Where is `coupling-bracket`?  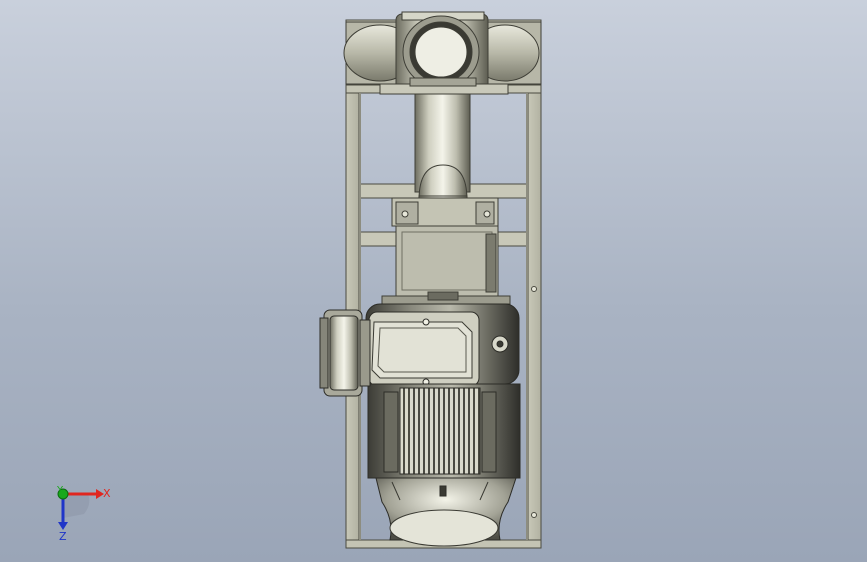 coupling-bracket is located at coordinates (446, 251).